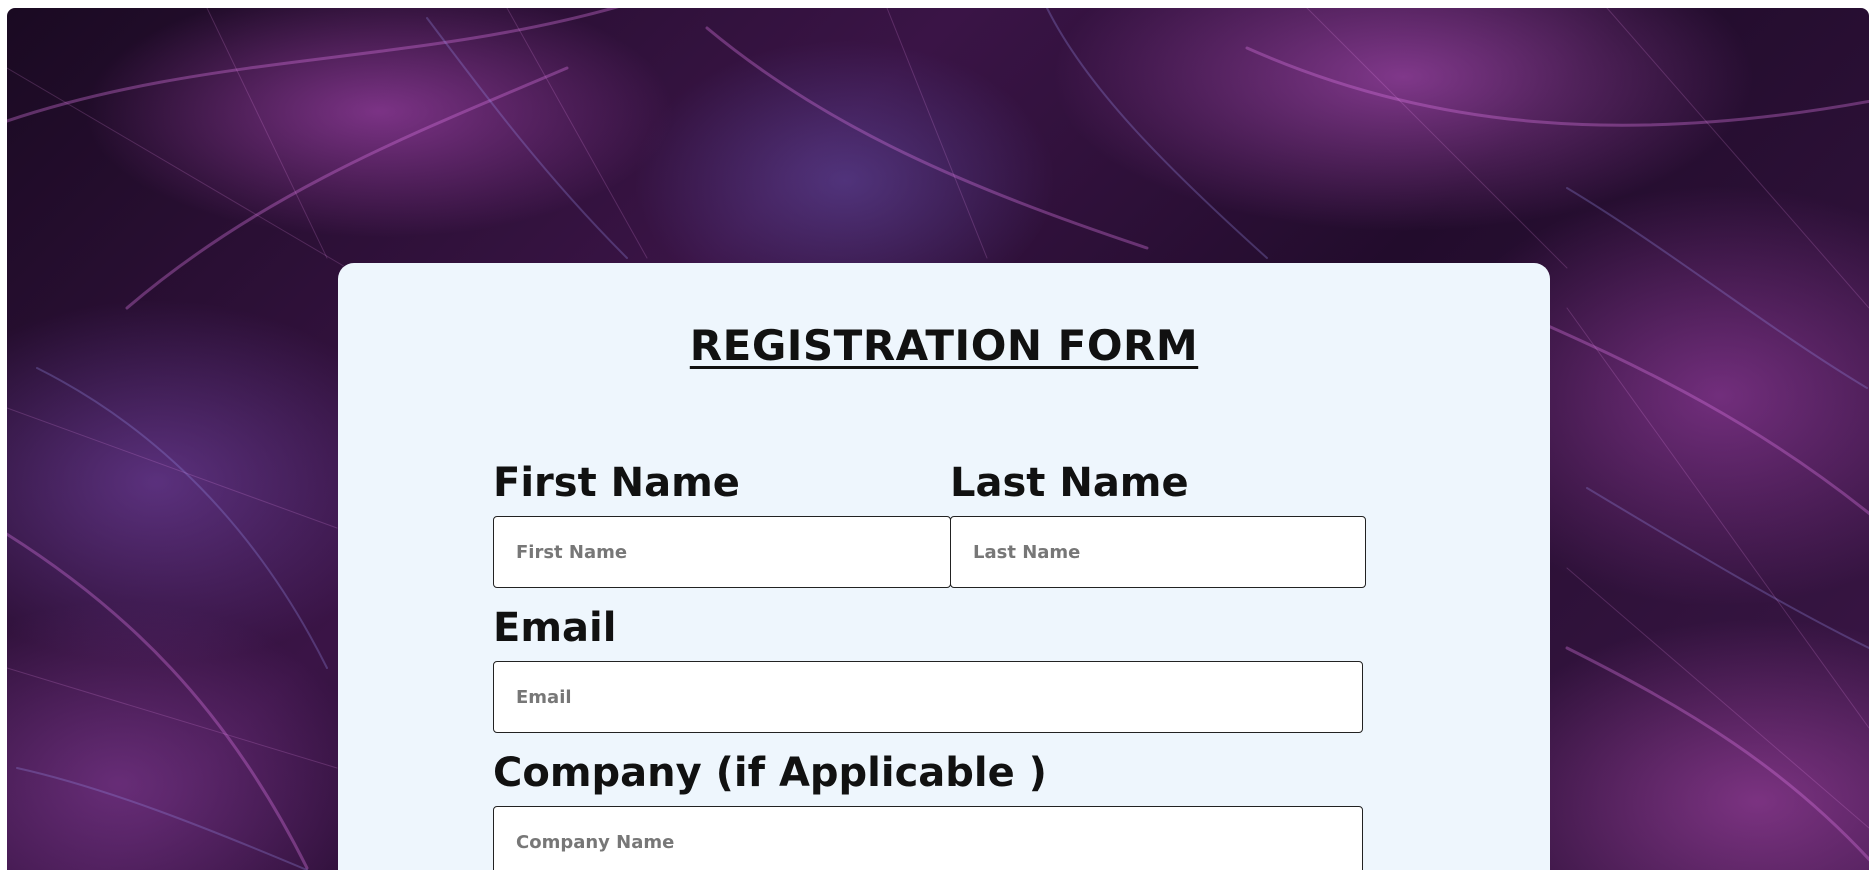 This screenshot has width=1876, height=870. I want to click on first-name-label: First Name, so click(616, 483).